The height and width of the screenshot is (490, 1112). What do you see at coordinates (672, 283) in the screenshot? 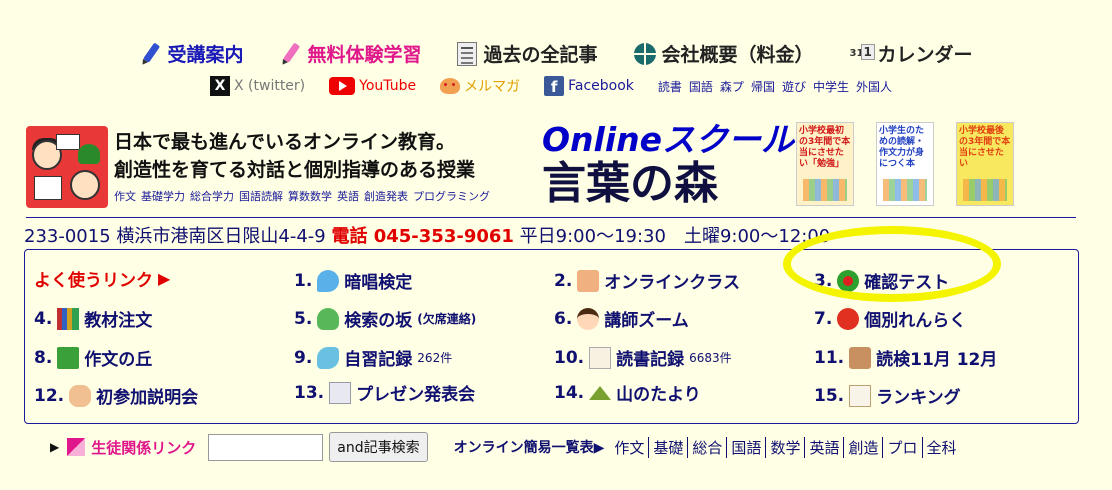
I see `link-label: オンラインクラス` at bounding box center [672, 283].